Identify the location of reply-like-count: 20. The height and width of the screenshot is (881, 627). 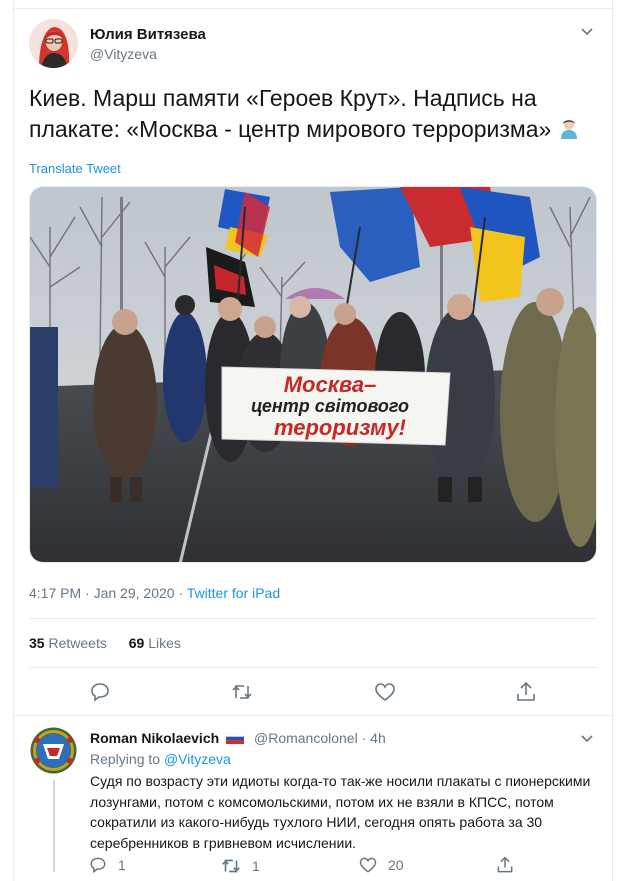
(396, 865).